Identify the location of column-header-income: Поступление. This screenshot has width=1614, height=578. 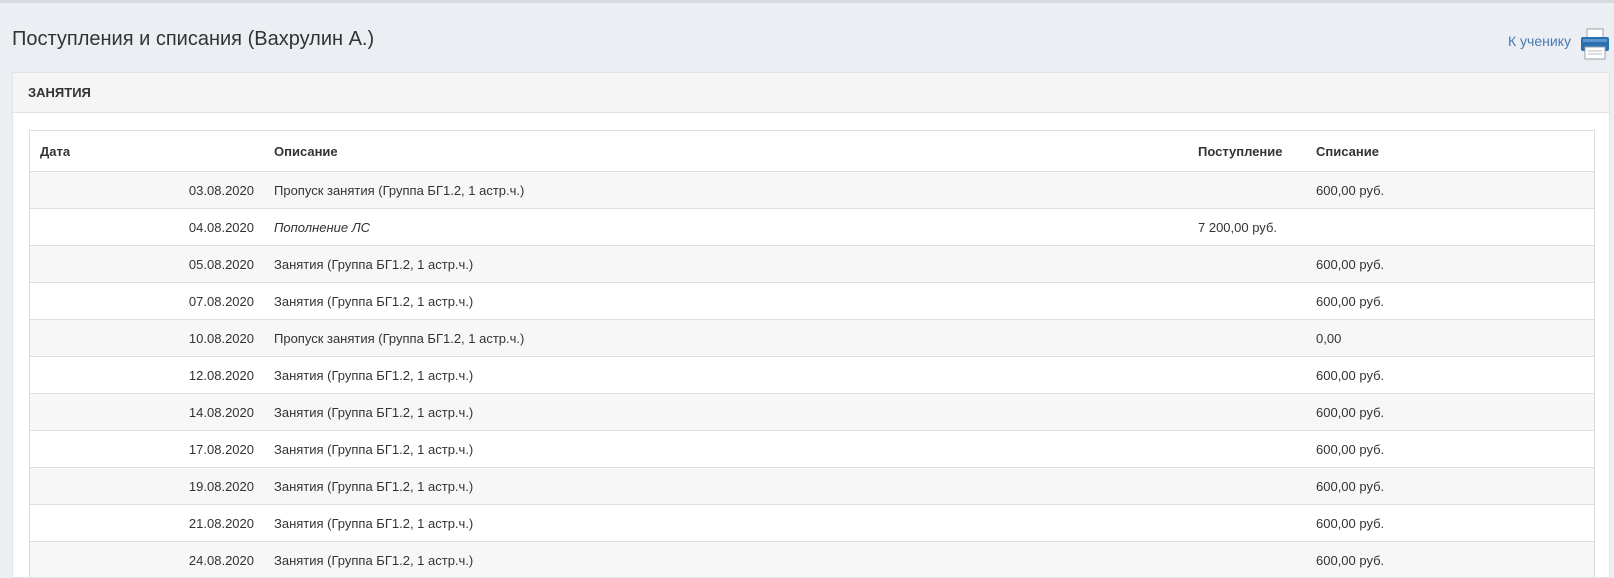
(1247, 151).